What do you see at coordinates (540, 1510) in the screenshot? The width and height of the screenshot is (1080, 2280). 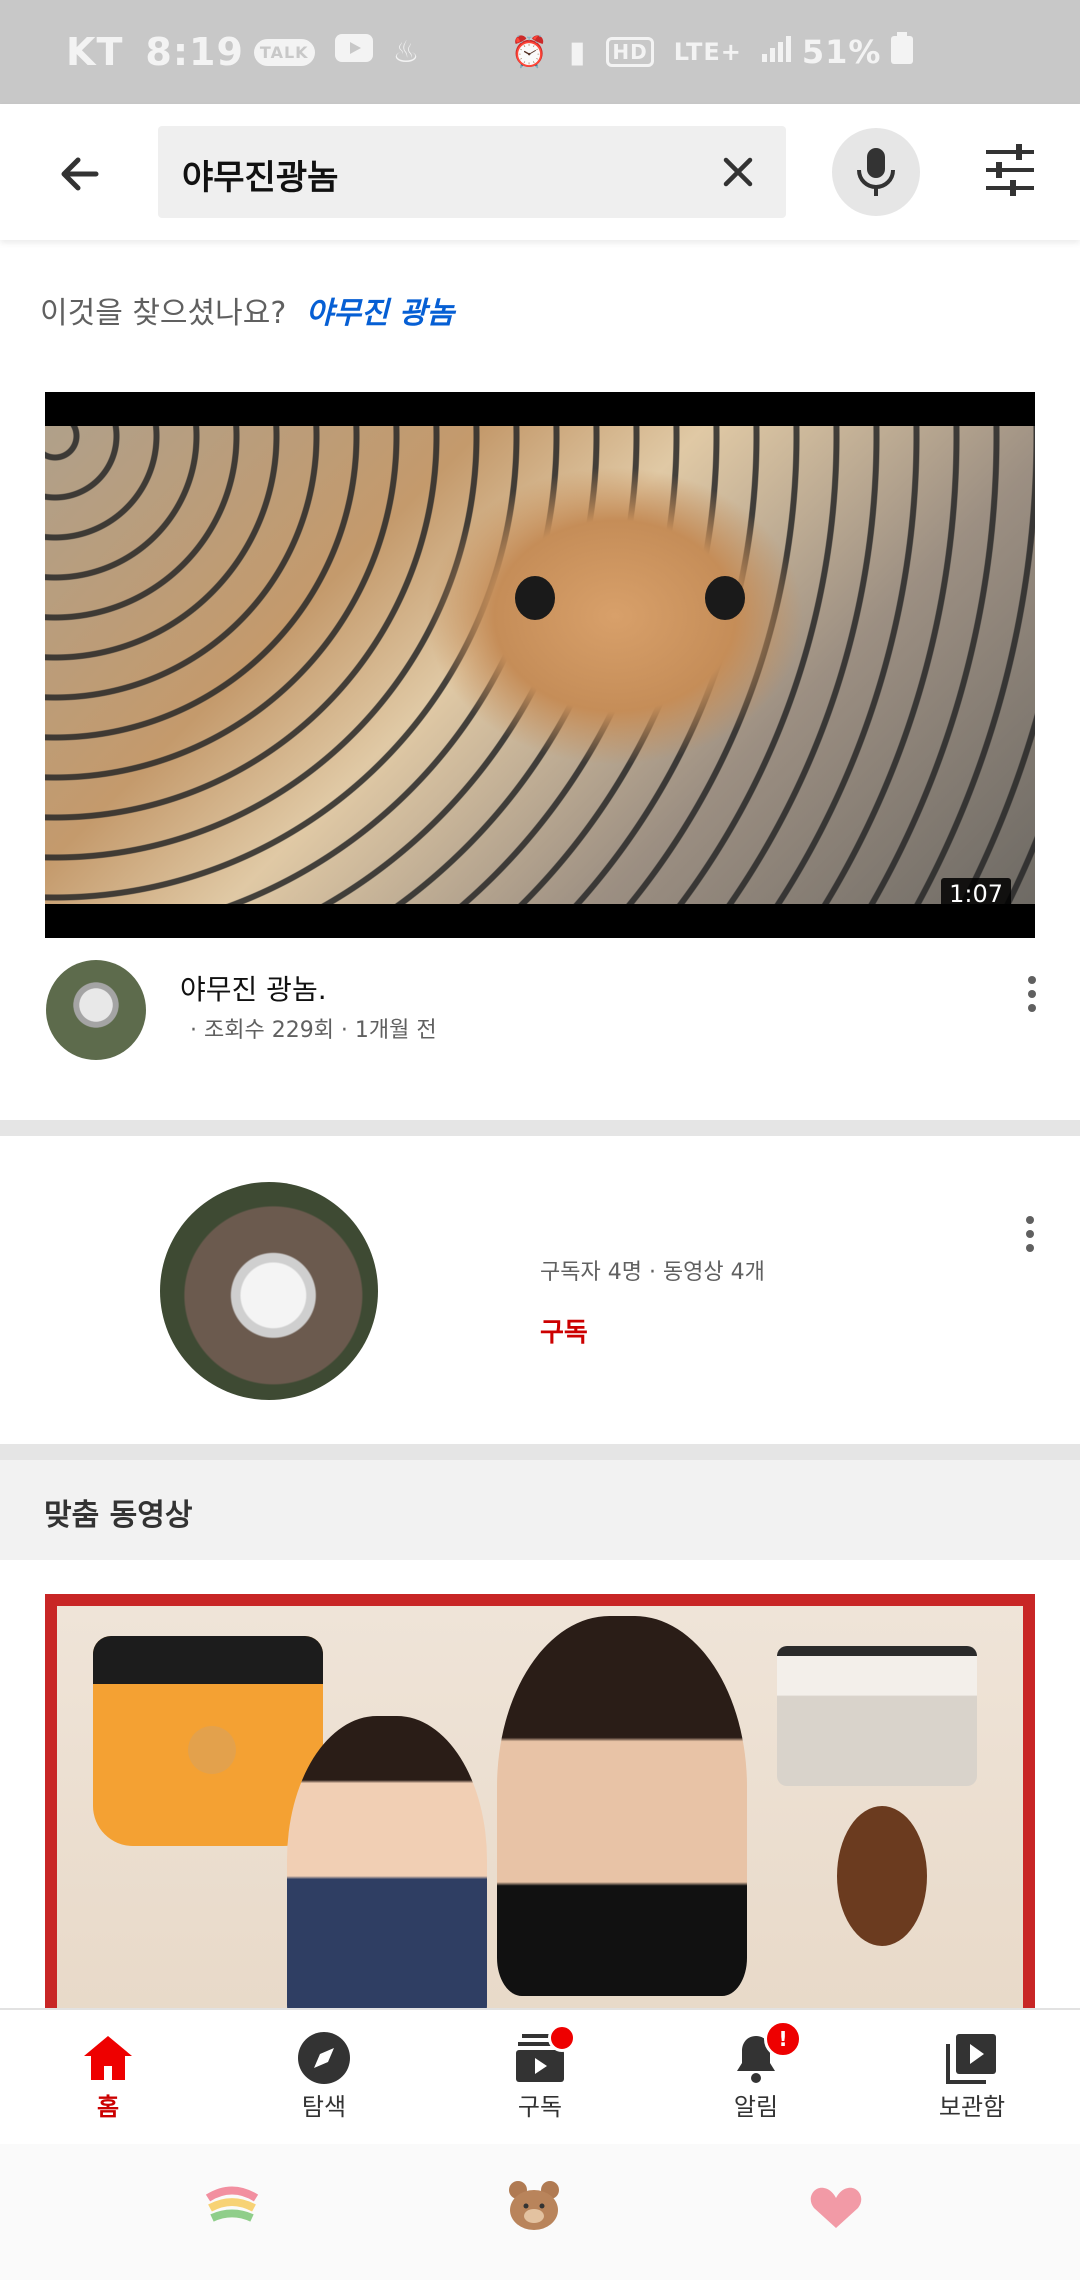 I see `recommended-section-header: 맞춤 동영상` at bounding box center [540, 1510].